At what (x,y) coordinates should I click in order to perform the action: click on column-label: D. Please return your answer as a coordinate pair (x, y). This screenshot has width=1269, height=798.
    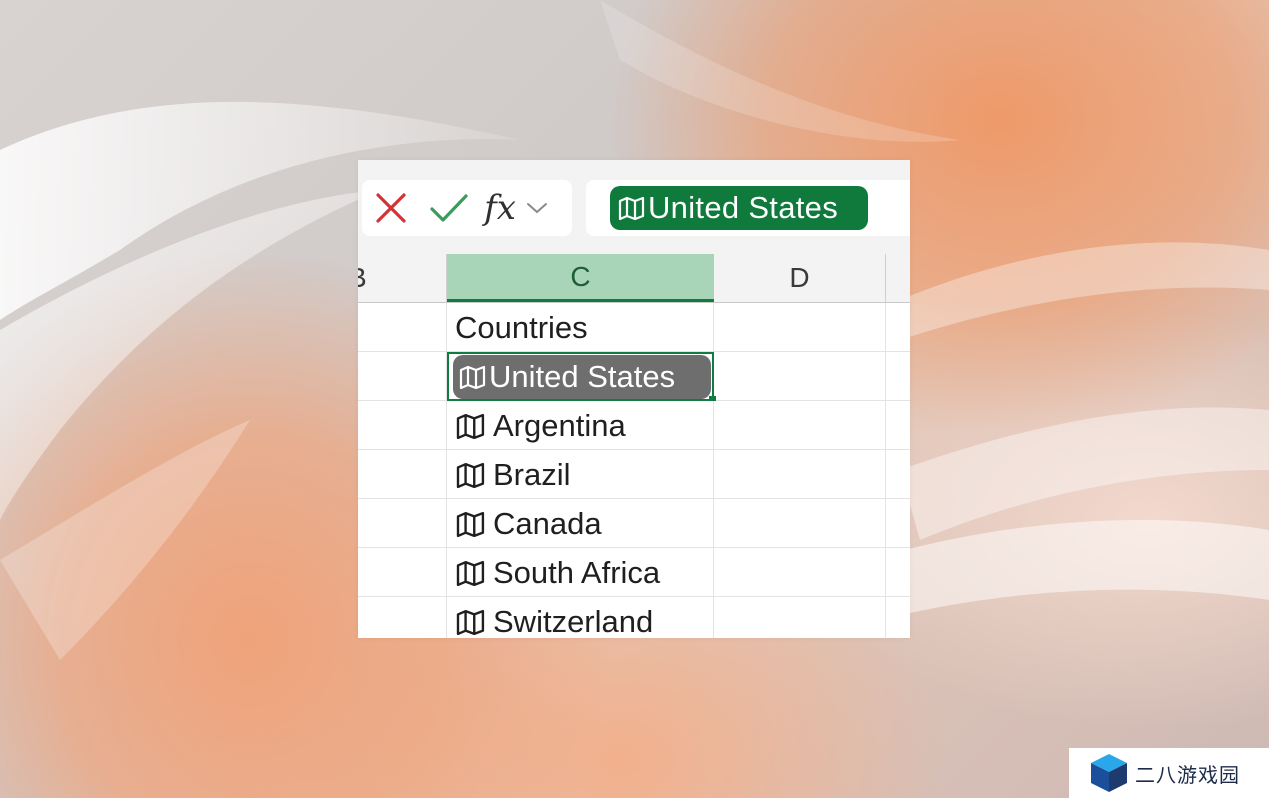
    Looking at the image, I should click on (799, 277).